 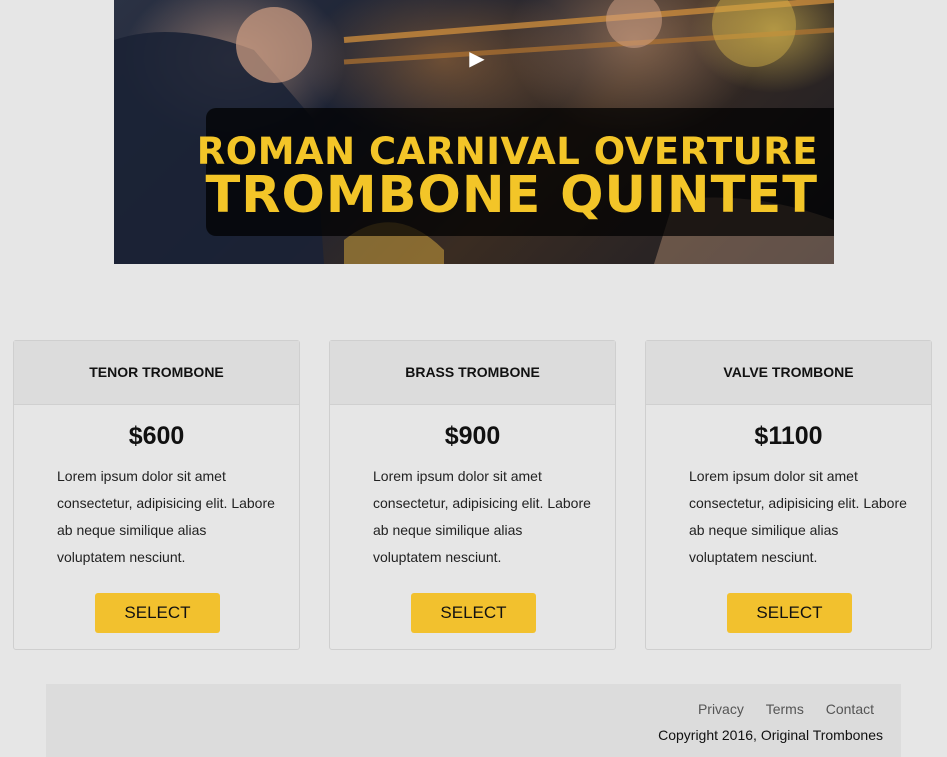 What do you see at coordinates (770, 735) in the screenshot?
I see `copyright-text: Copyright 2016, Original Trombones` at bounding box center [770, 735].